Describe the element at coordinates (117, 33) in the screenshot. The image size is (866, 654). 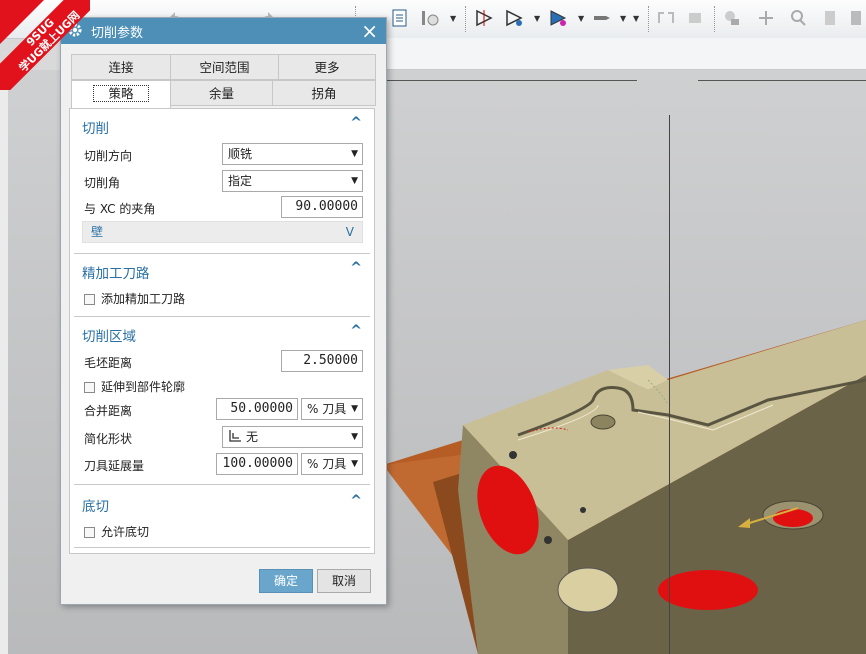
I see `dialog-title: 切削参数` at that location.